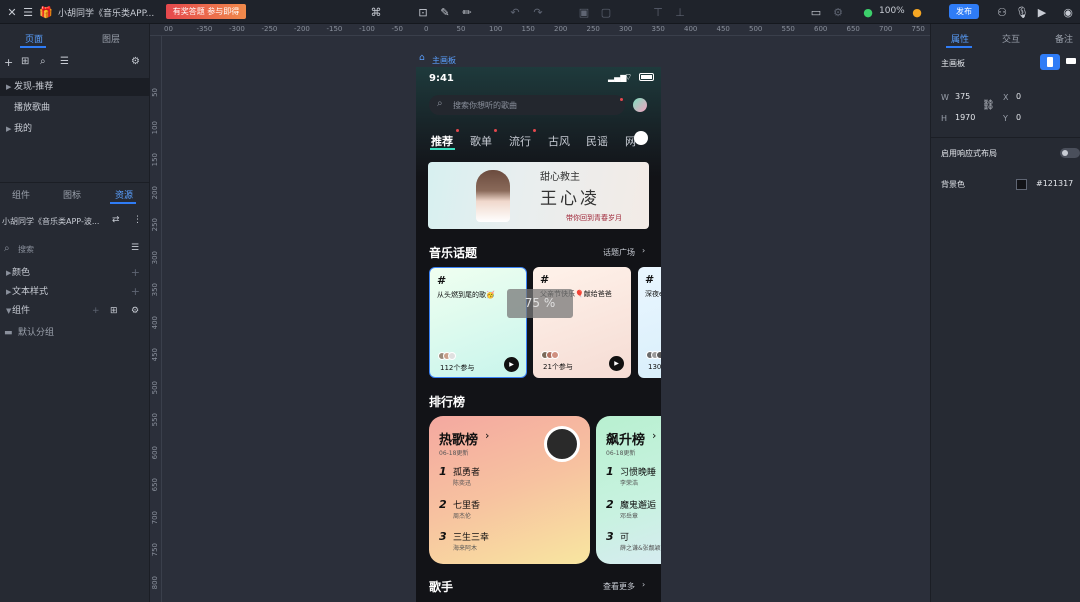  Describe the element at coordinates (584, 12) in the screenshot. I see `group-icon: ▣` at that location.